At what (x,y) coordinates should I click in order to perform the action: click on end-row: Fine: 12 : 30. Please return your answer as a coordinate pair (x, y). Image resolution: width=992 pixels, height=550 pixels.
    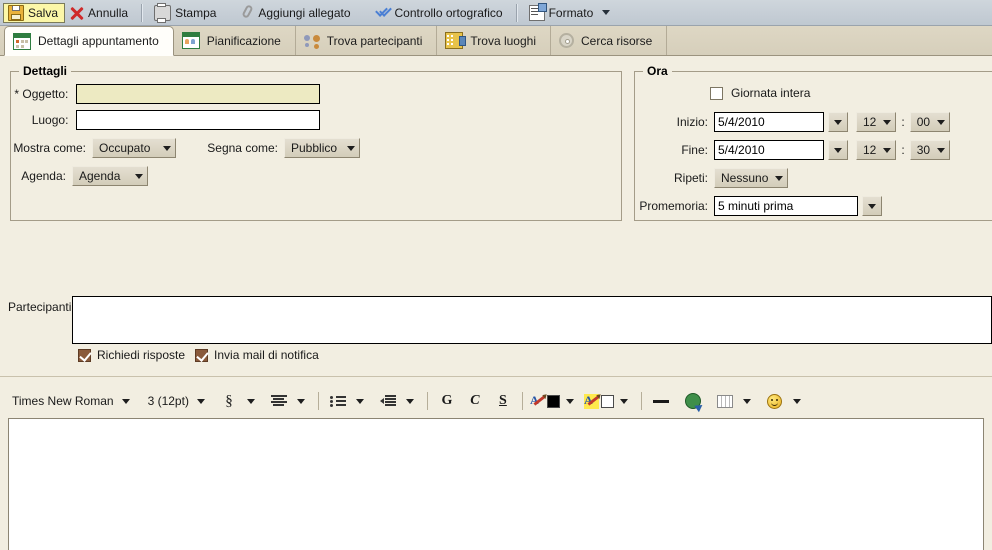
    Looking at the image, I should click on (792, 150).